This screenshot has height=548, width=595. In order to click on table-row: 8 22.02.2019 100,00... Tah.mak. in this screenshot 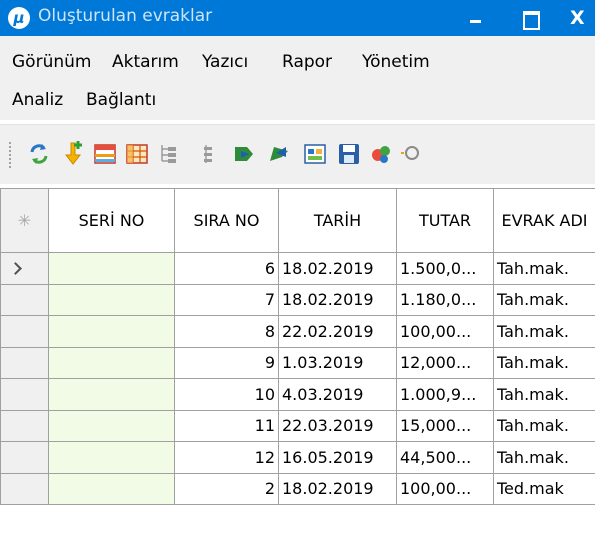, I will do `click(297, 331)`.